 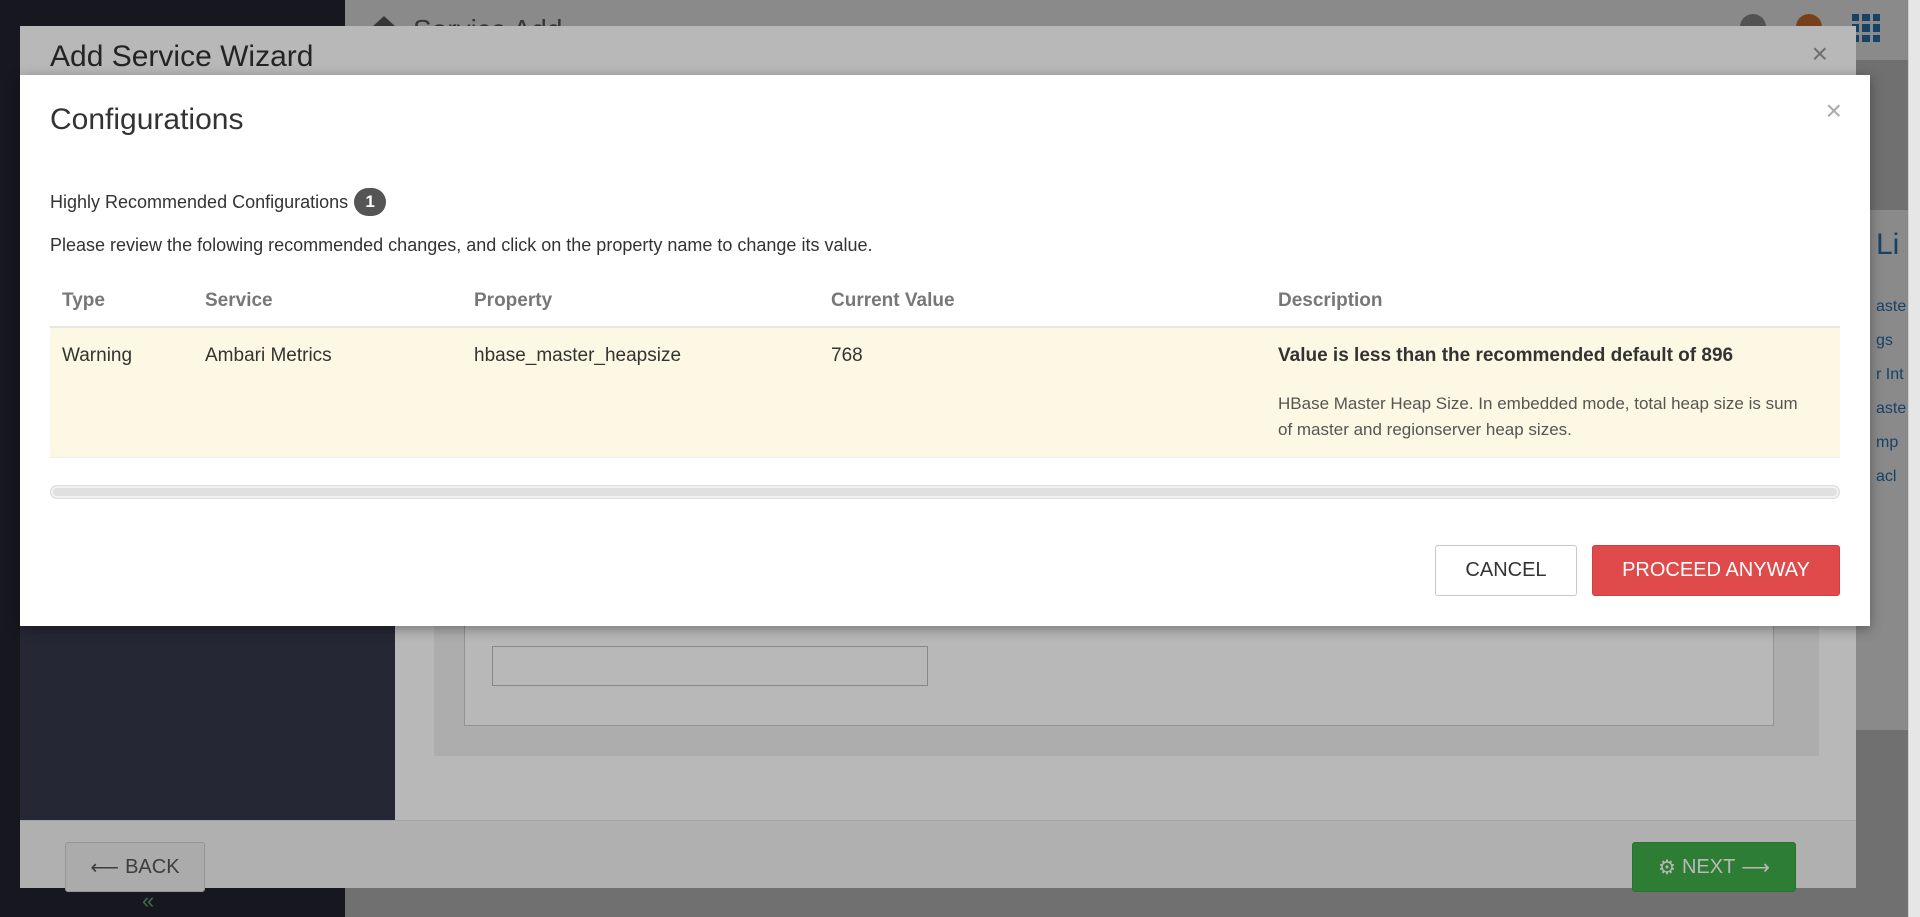 I want to click on column-header-service: Service, so click(x=327, y=301).